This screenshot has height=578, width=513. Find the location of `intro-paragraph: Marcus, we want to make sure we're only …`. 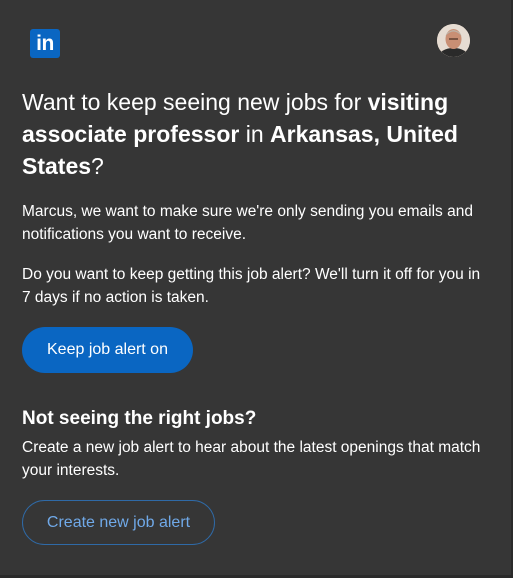

intro-paragraph: Marcus, we want to make sure we're only … is located at coordinates (247, 223).